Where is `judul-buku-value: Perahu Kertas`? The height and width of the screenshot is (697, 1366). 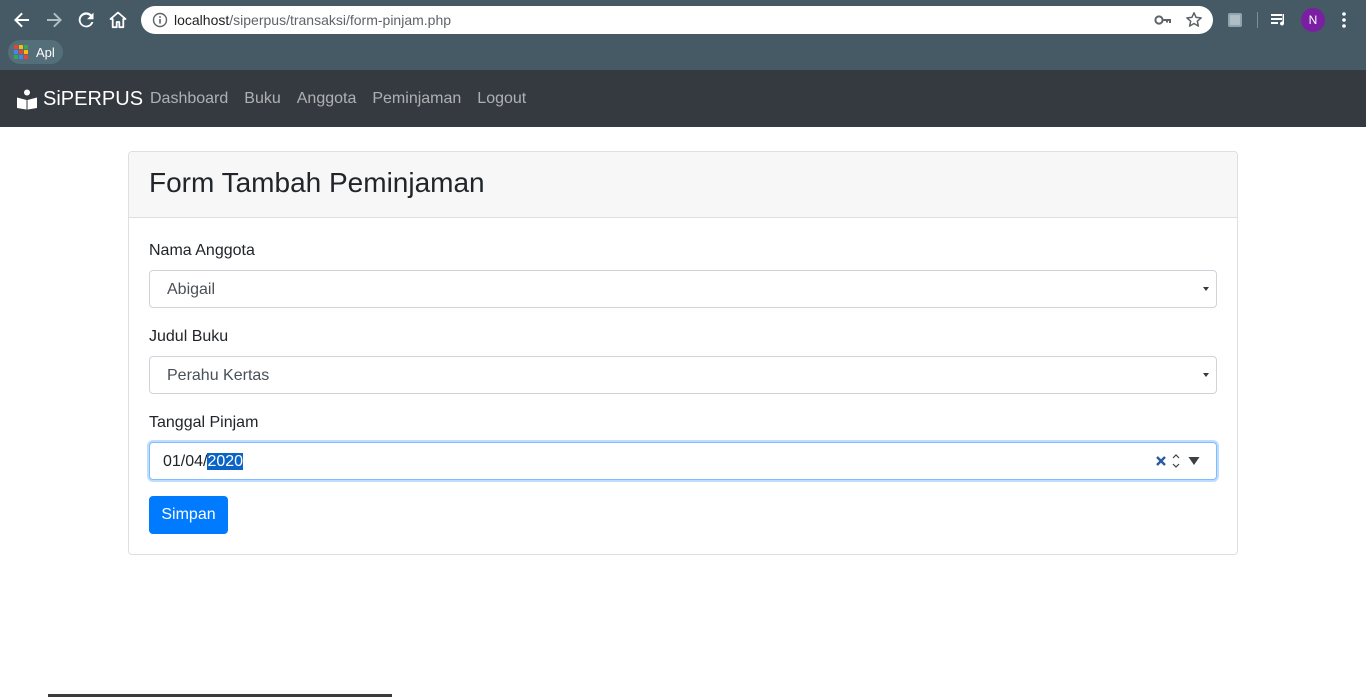 judul-buku-value: Perahu Kertas is located at coordinates (218, 375).